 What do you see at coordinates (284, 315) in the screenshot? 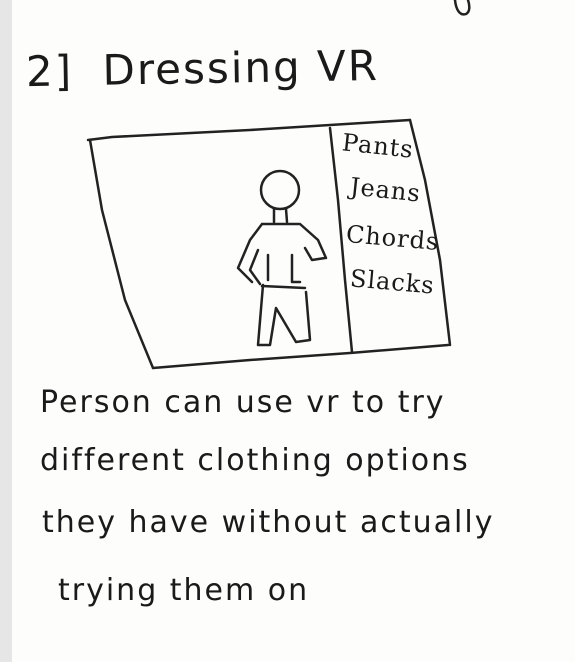
I see `person-legs` at bounding box center [284, 315].